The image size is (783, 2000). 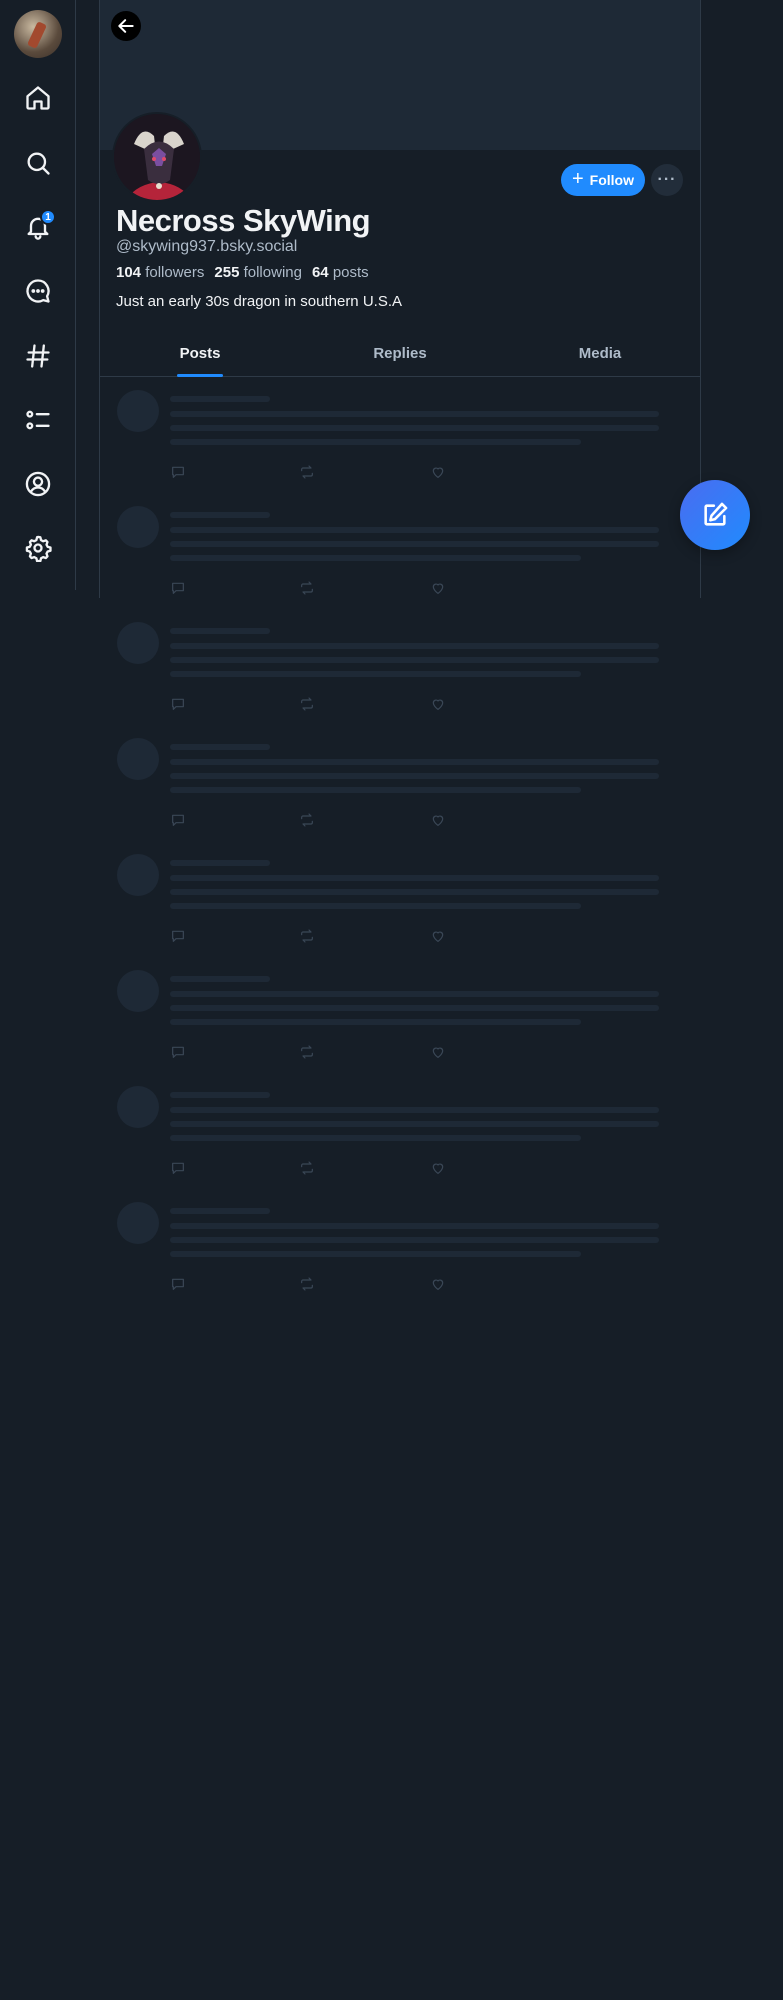 I want to click on left-nav: 1, so click(x=38, y=295).